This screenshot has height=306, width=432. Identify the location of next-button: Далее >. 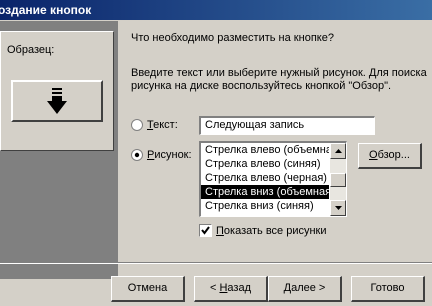
(305, 289).